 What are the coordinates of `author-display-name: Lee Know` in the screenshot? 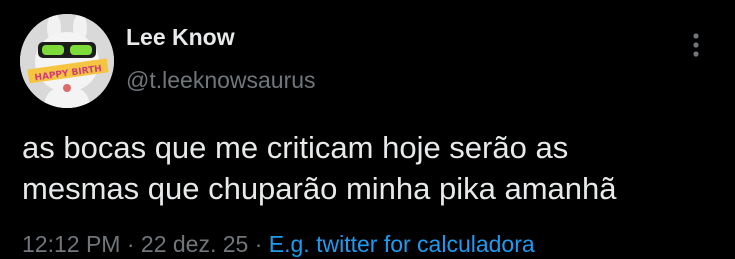 It's located at (221, 37).